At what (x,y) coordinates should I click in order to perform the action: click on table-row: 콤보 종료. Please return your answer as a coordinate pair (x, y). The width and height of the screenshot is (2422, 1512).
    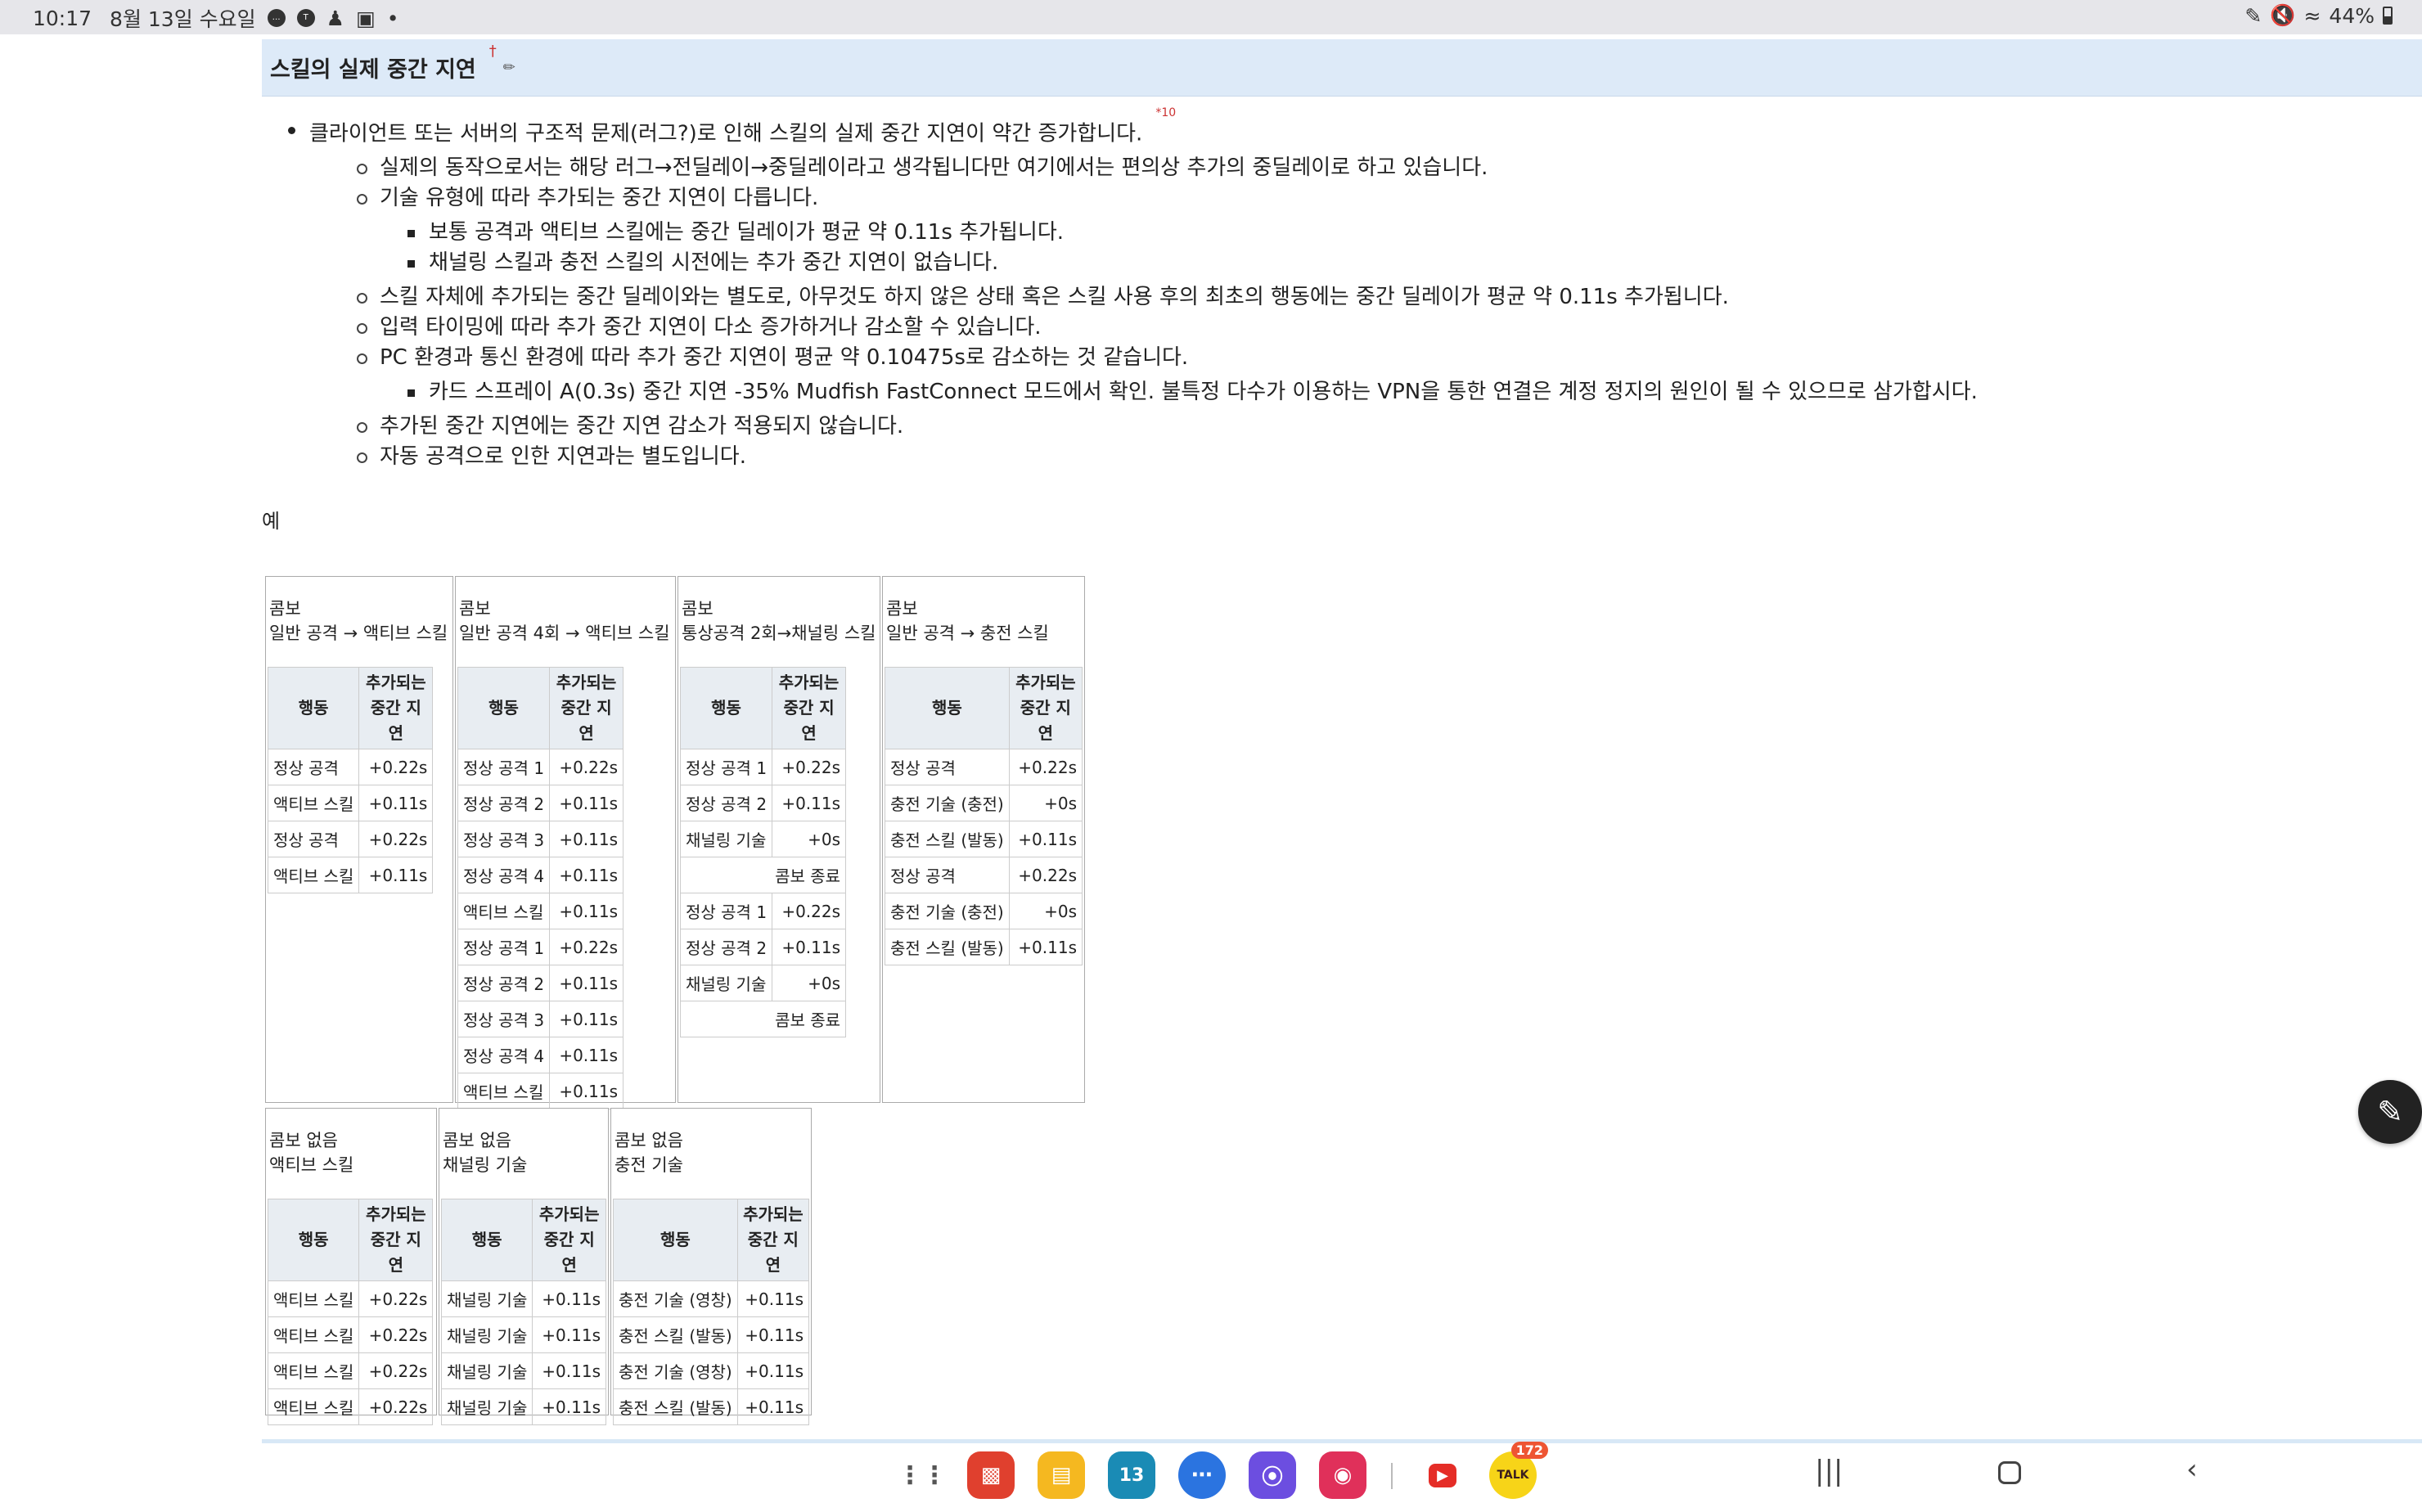
    Looking at the image, I should click on (763, 875).